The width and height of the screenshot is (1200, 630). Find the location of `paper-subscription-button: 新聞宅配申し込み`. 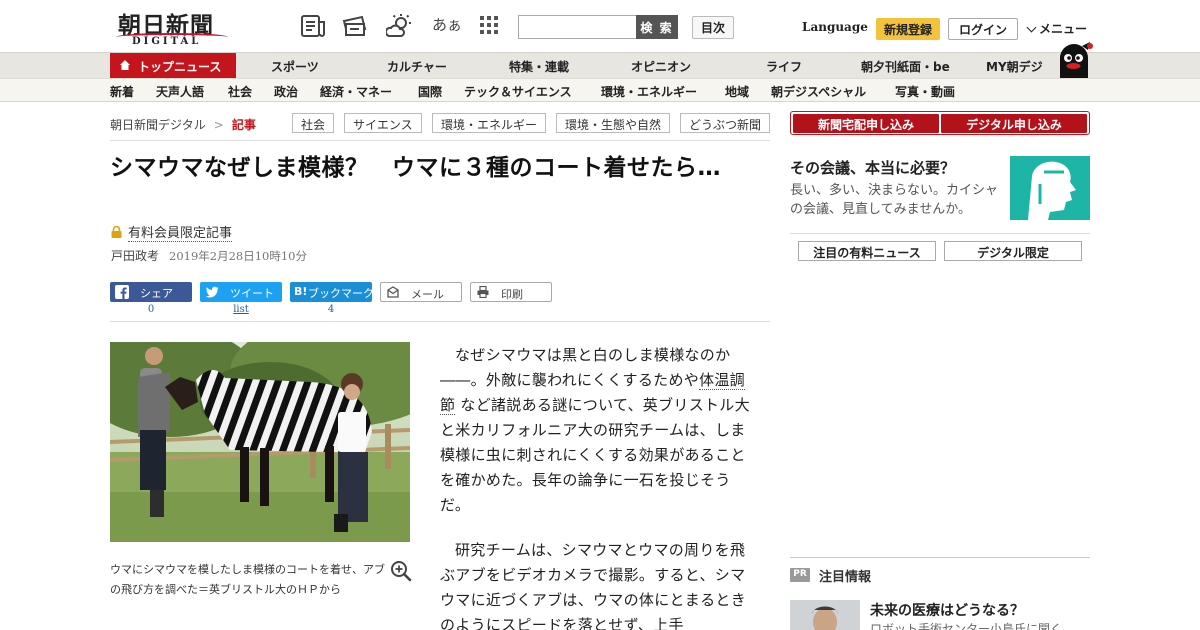

paper-subscription-button: 新聞宅配申し込み is located at coordinates (866, 123).